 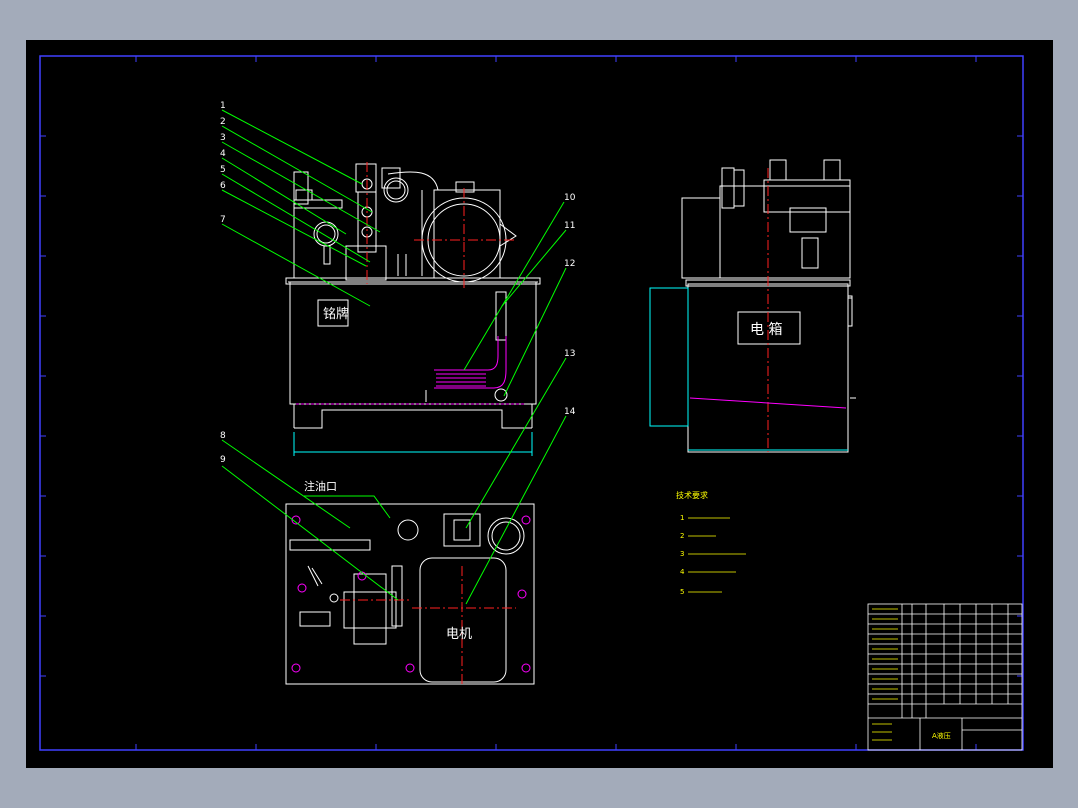 I want to click on notes-heading: 技术要求, so click(x=692, y=495).